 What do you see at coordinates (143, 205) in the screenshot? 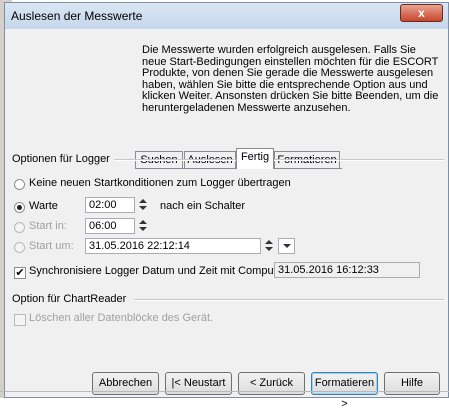
I see `wait-time-spinner` at bounding box center [143, 205].